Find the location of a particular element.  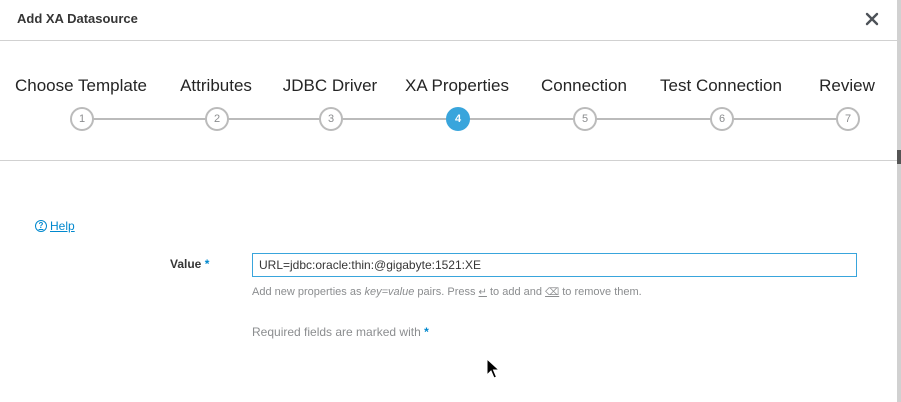

required-fields-note: Required fields are marked with * is located at coordinates (340, 332).